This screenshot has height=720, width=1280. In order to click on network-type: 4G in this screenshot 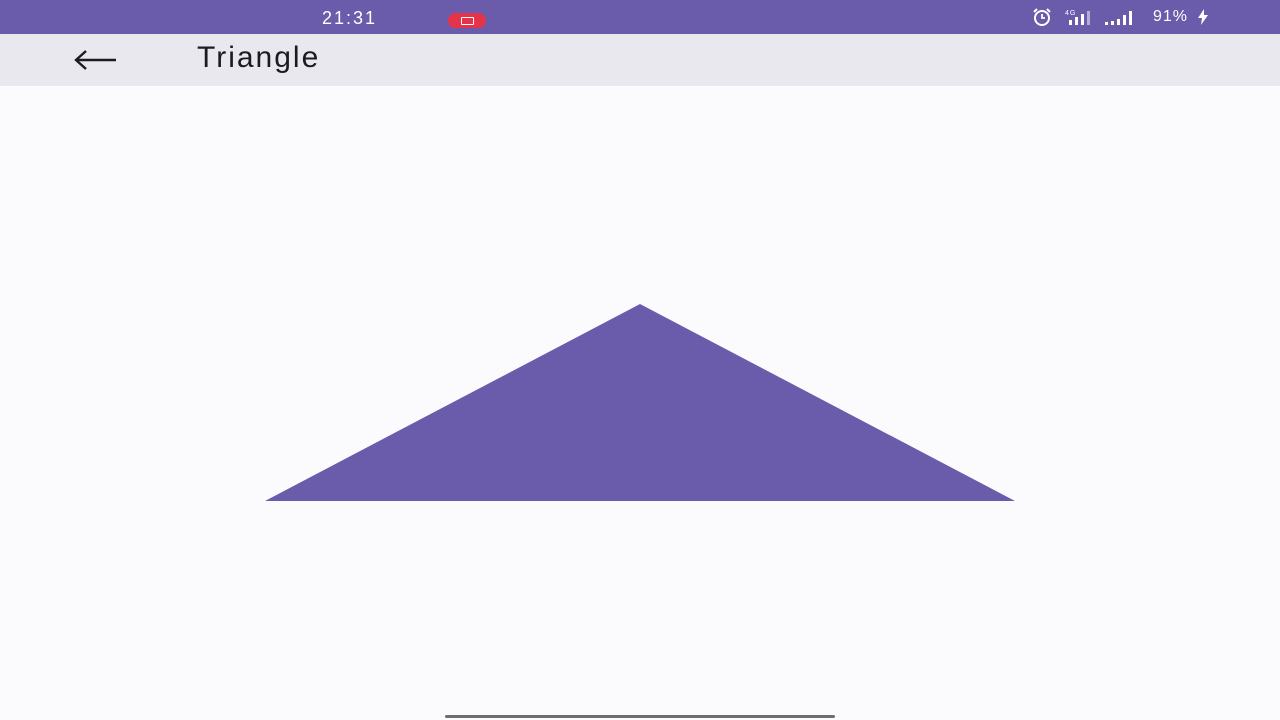, I will do `click(1070, 13)`.